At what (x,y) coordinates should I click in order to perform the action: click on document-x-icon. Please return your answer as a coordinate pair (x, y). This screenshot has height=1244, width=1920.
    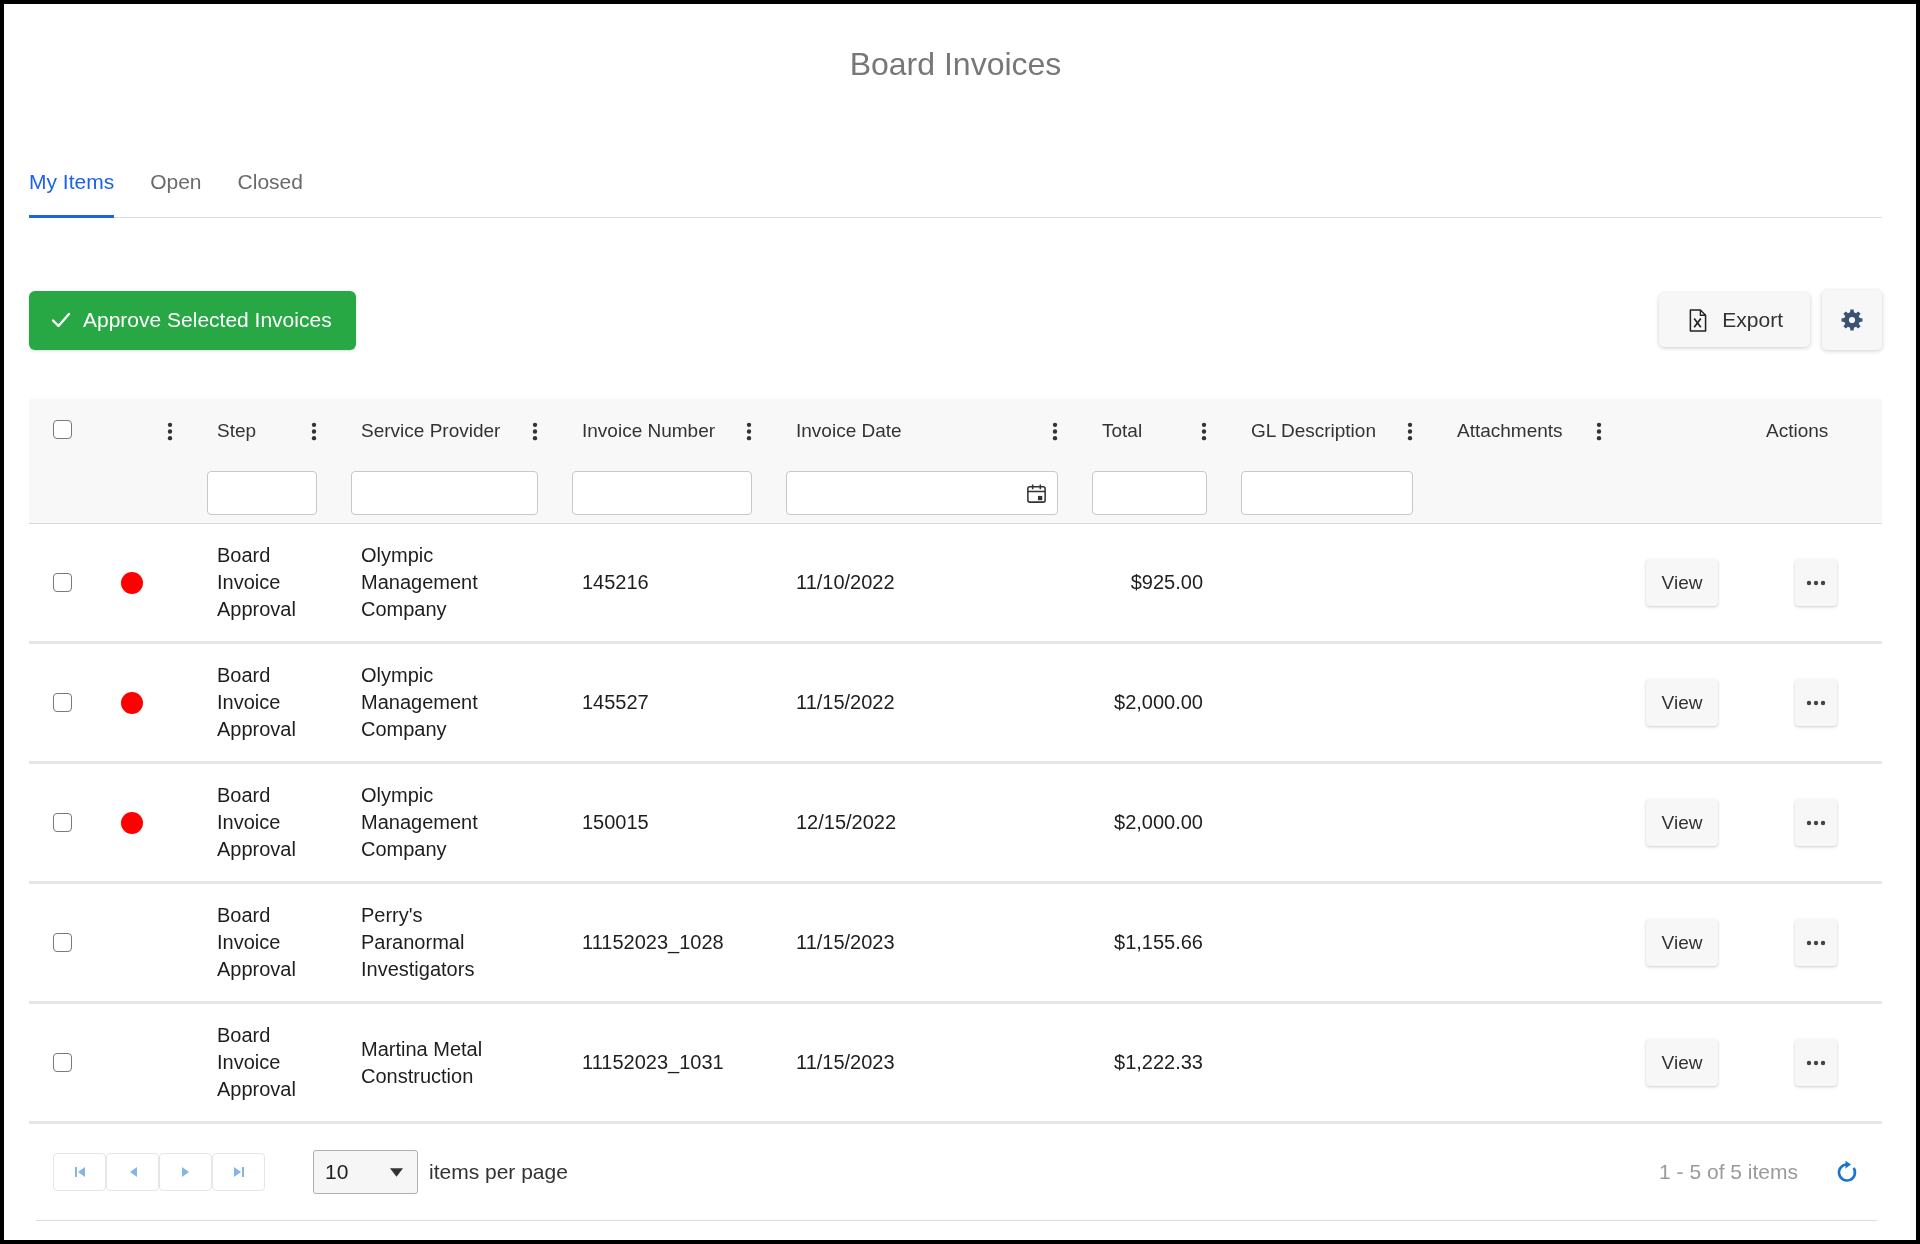
    Looking at the image, I should click on (1698, 320).